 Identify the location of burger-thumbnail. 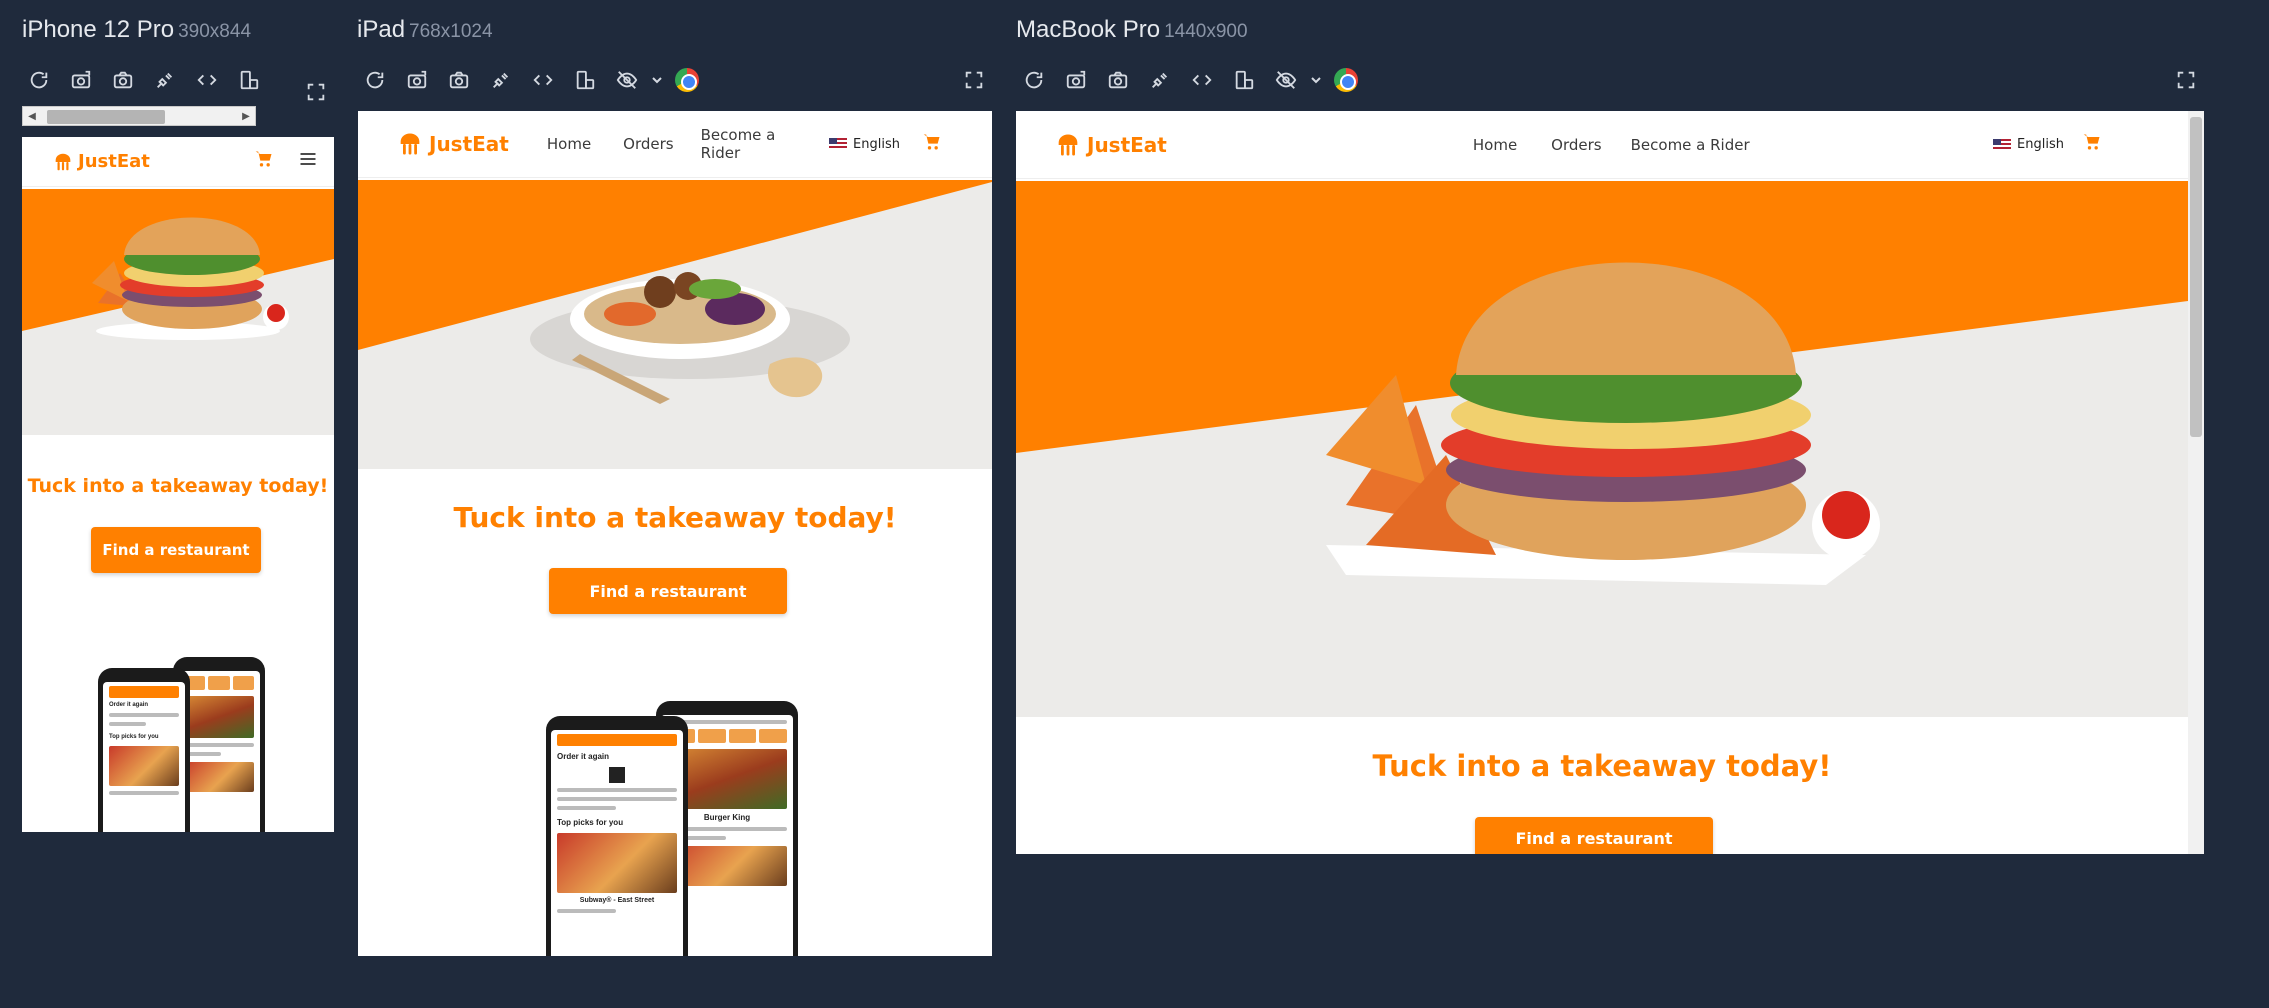
(219, 717).